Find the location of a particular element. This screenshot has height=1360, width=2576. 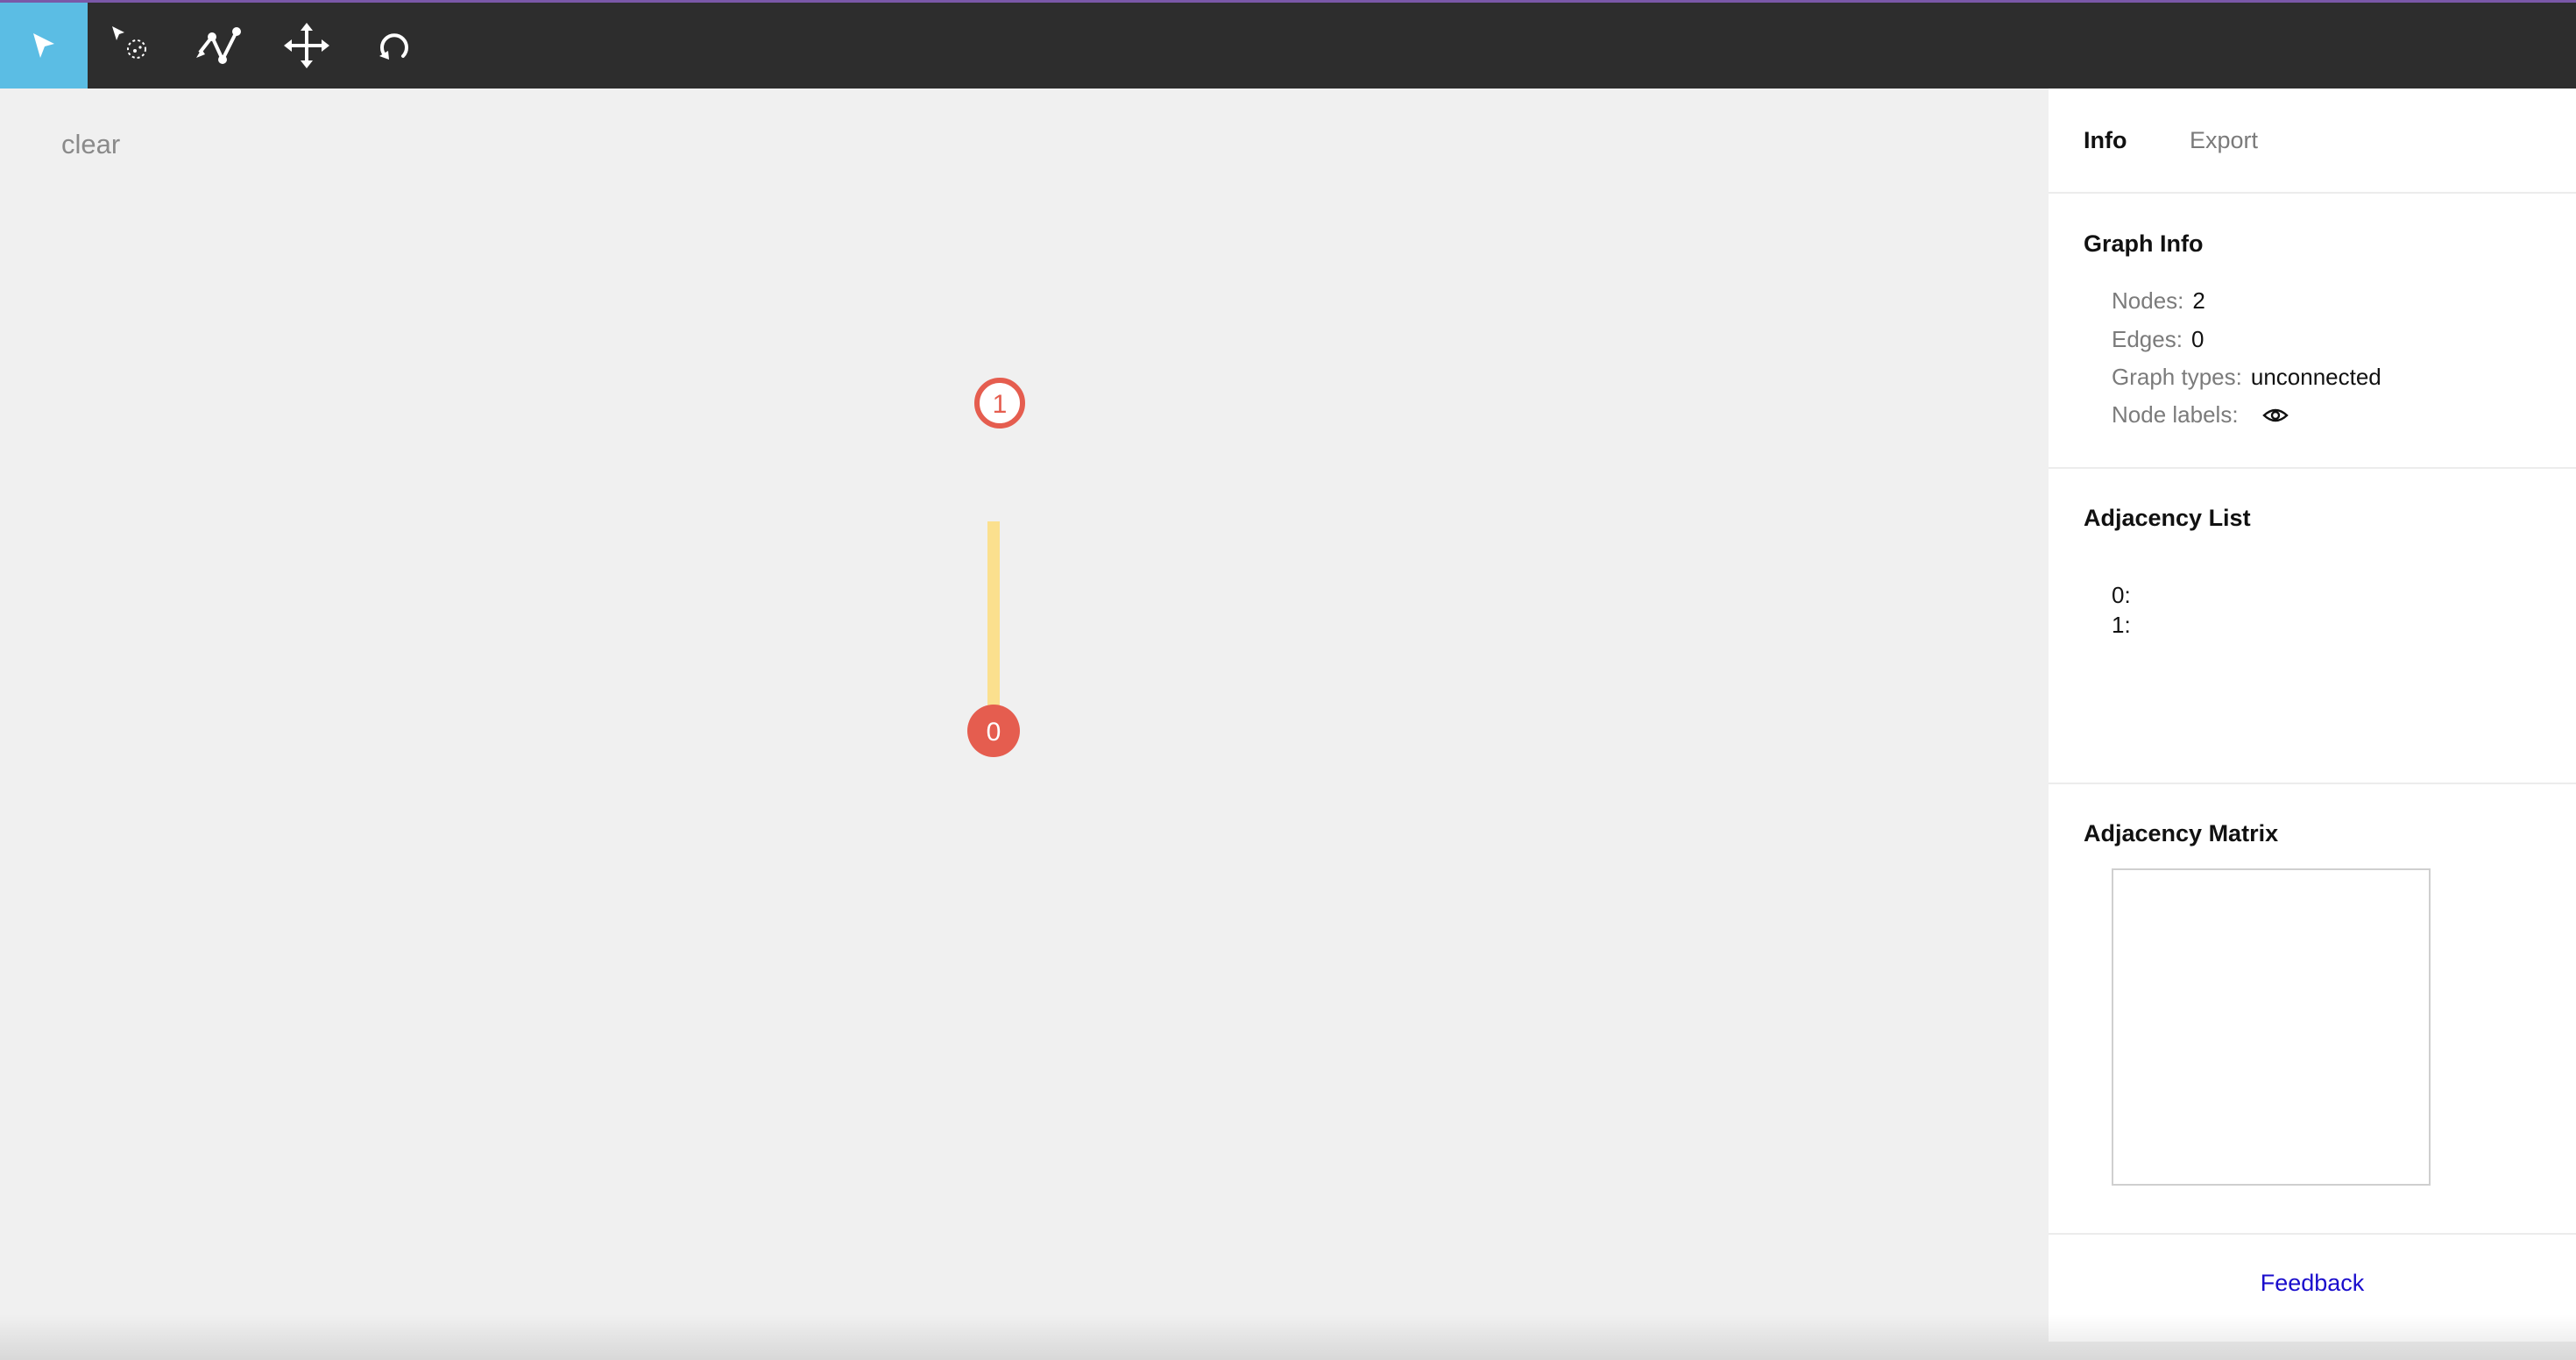

adjacency-list-title: Adjacency List is located at coordinates (2167, 518).